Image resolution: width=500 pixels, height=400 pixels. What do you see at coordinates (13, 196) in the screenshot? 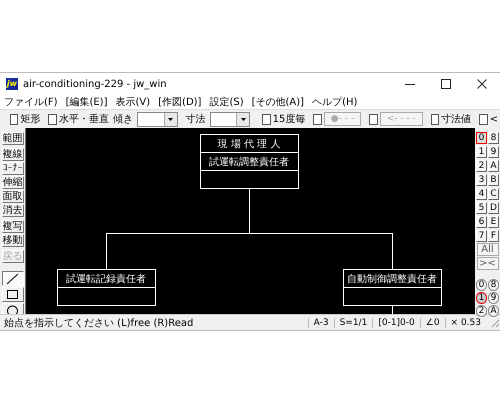
I see `tool-button: 面取` at bounding box center [13, 196].